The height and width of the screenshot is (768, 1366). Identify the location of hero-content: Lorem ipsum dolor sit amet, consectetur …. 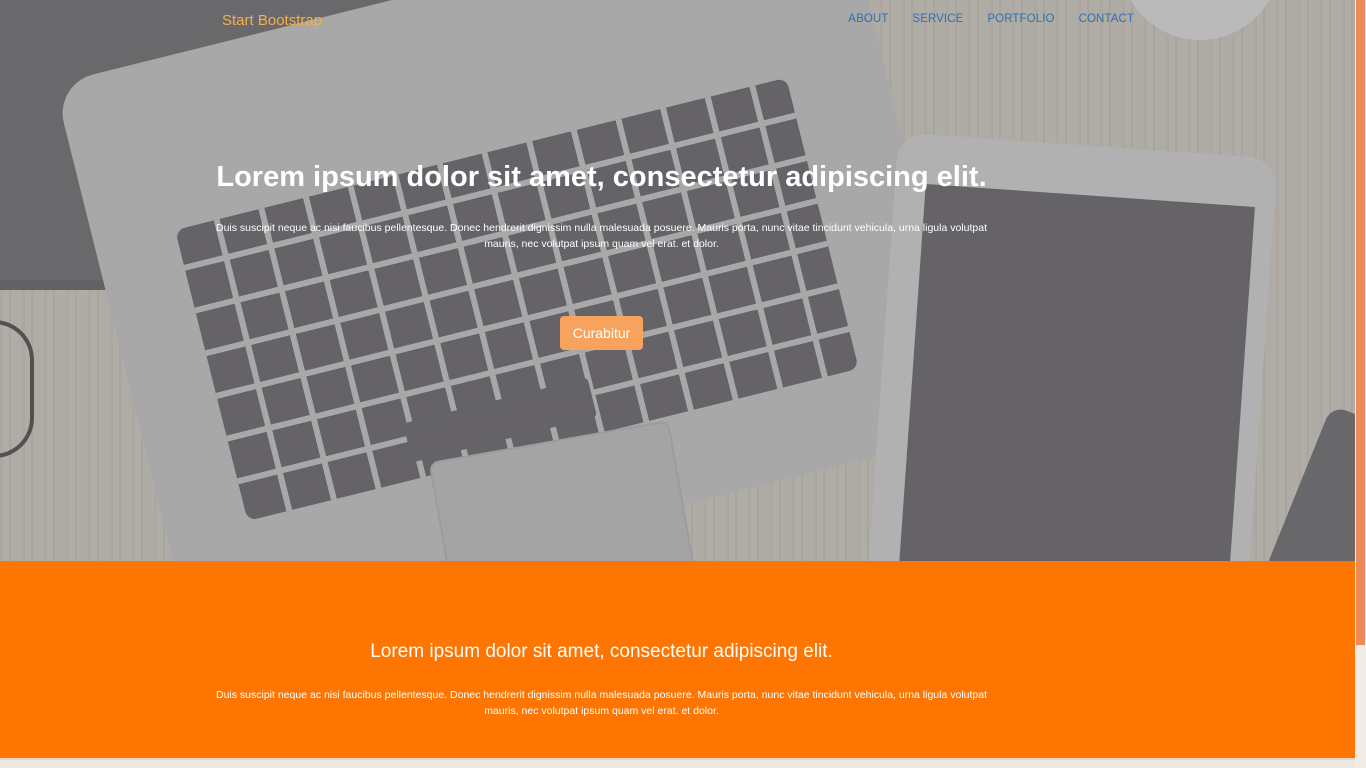
(601, 254).